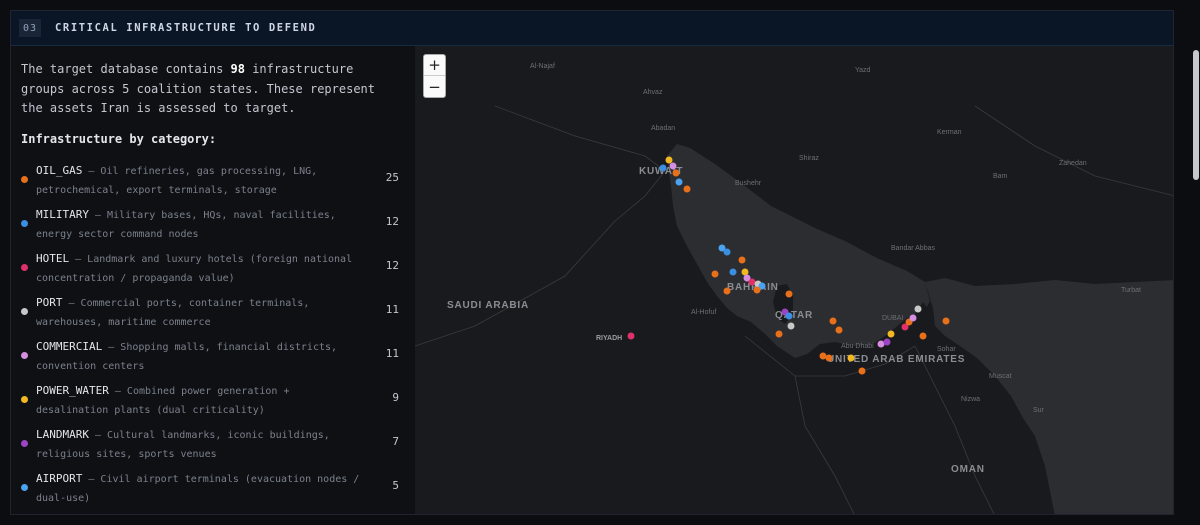 This screenshot has height=525, width=1200. I want to click on section-header: 03 CRITICAL INFRASTRUCTURE TO DEFEND, so click(592, 28).